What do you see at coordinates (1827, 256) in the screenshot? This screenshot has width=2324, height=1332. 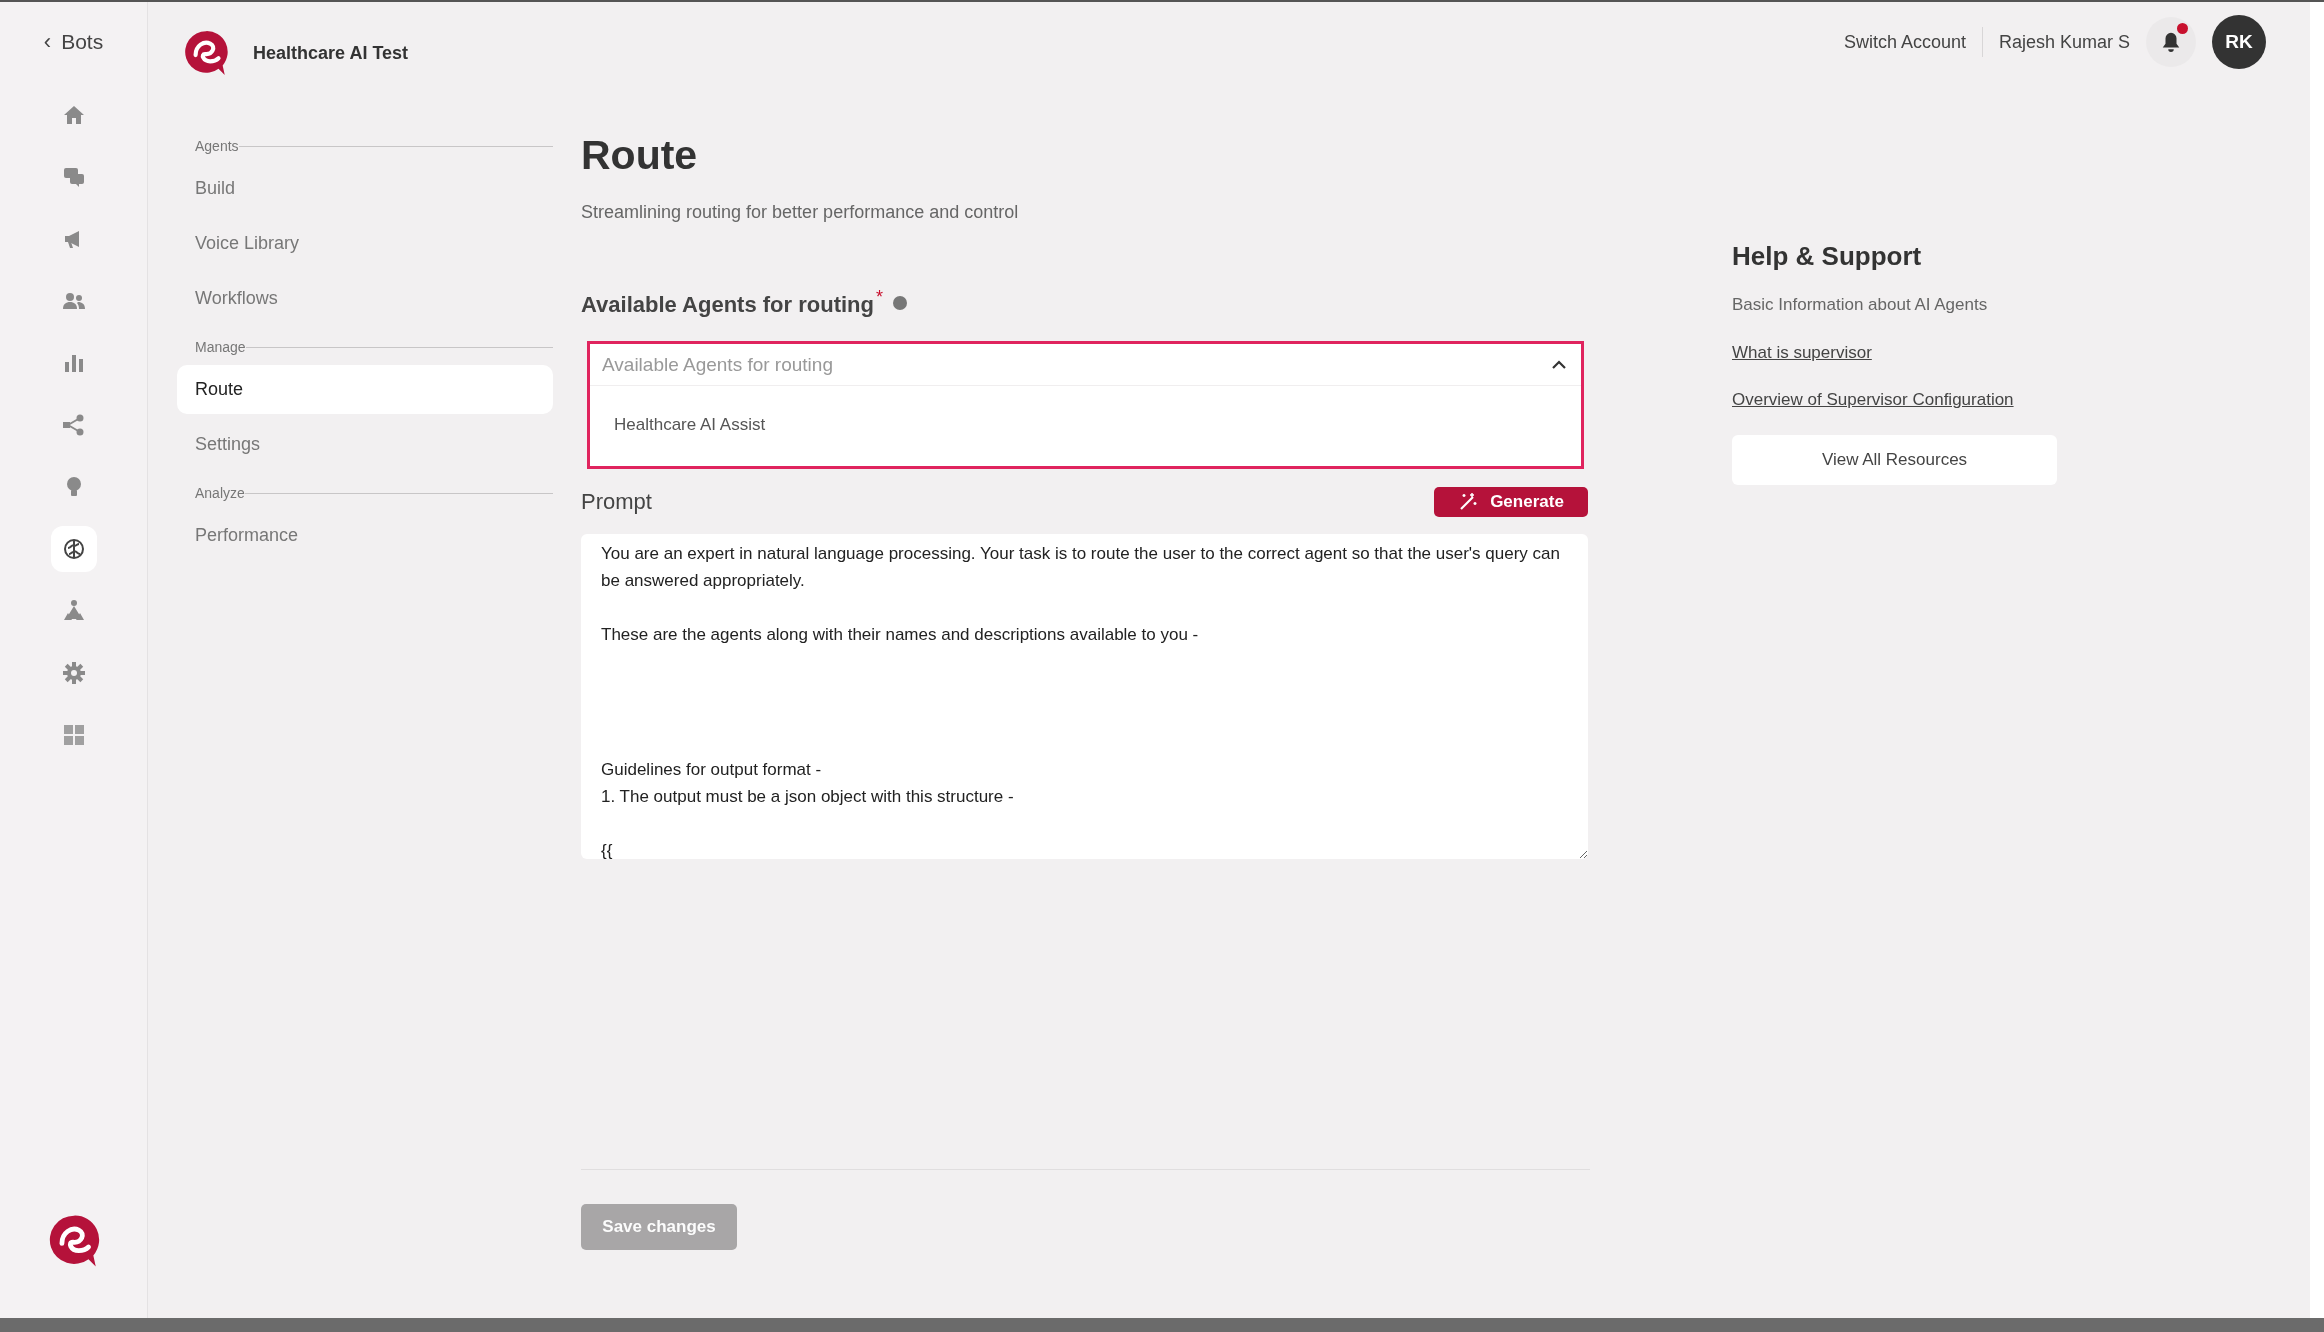 I see `help-title: Help & Support` at bounding box center [1827, 256].